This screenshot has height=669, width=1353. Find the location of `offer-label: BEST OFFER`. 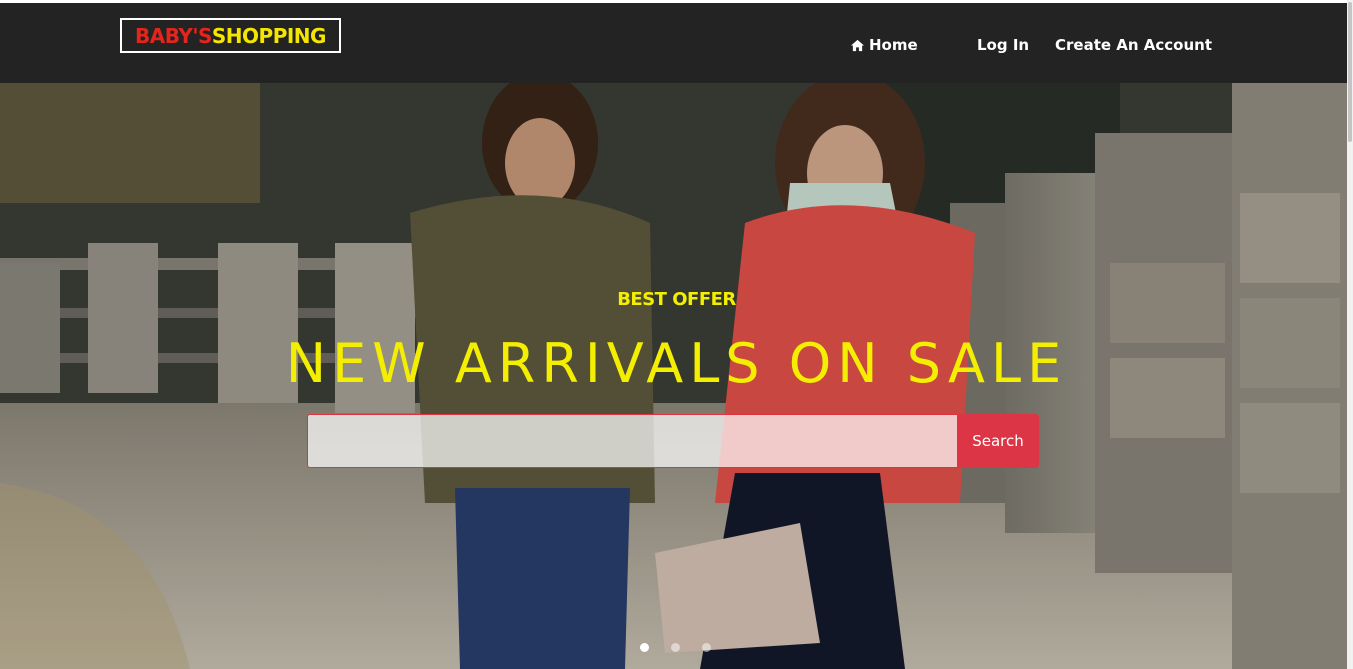

offer-label: BEST OFFER is located at coordinates (676, 299).